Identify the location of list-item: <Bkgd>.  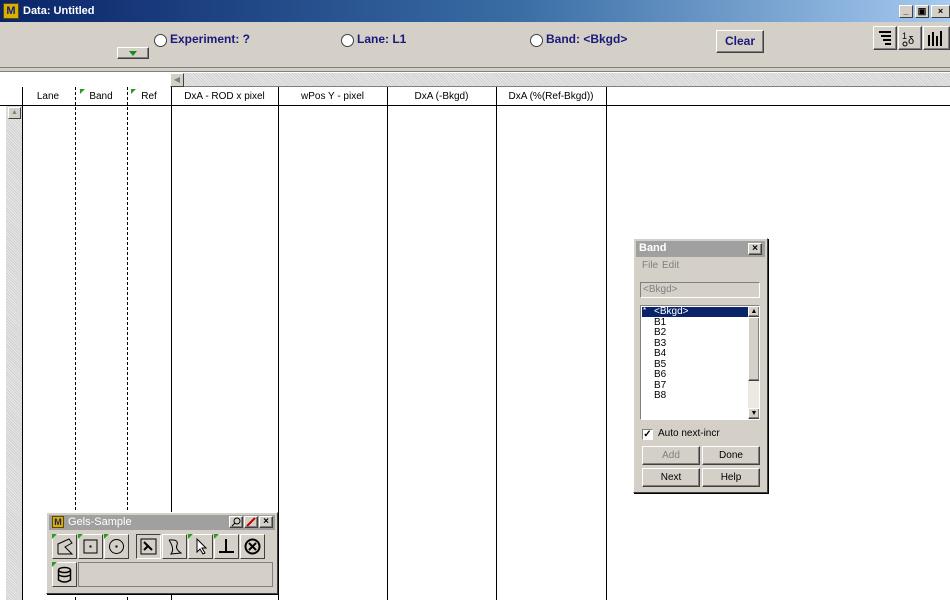
(693, 312).